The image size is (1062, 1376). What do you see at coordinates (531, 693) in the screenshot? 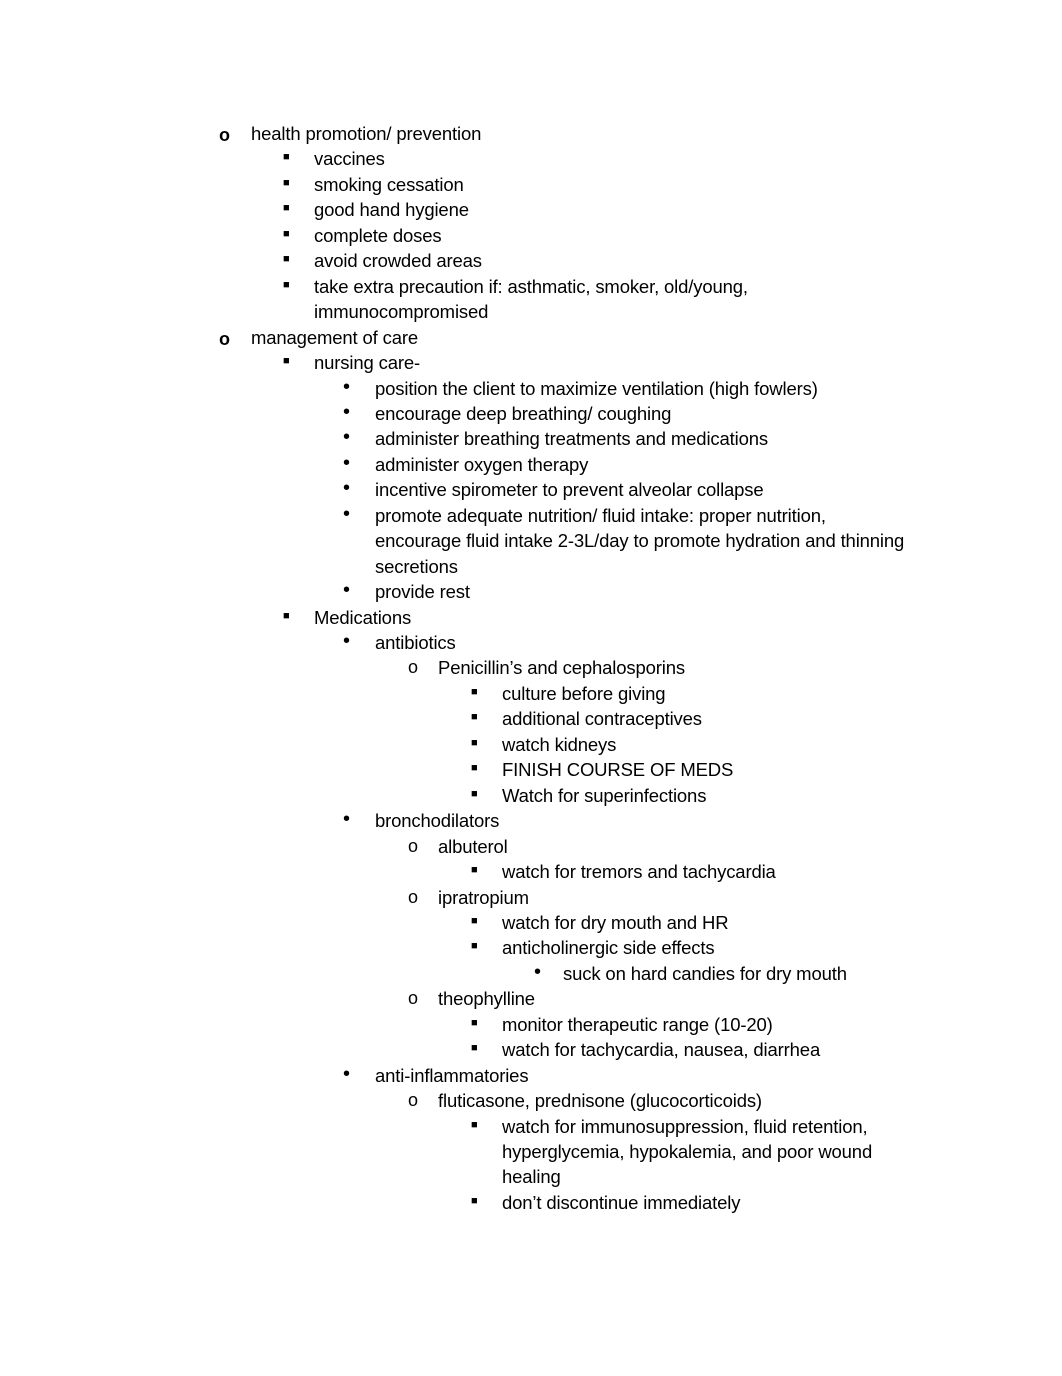
I see `list-item: ■ culture before giving` at bounding box center [531, 693].